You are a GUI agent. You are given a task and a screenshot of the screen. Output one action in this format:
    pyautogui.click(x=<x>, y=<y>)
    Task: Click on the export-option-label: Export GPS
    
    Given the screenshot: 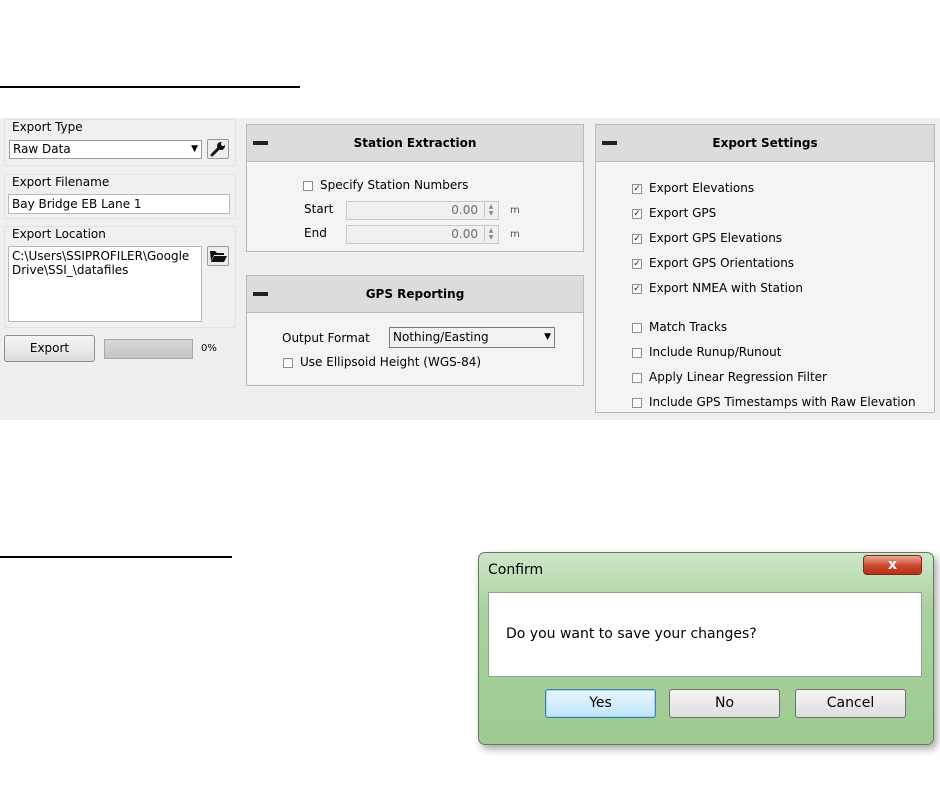 What is the action you would take?
    pyautogui.click(x=683, y=213)
    